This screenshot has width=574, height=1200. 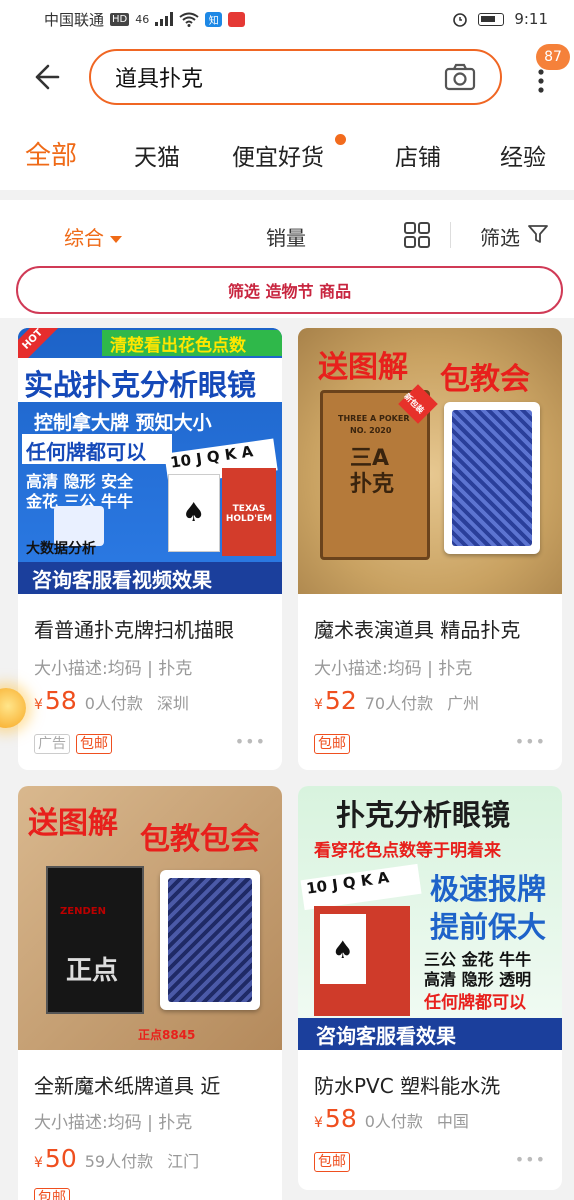 I want to click on new-dot-indicator, so click(x=340, y=139).